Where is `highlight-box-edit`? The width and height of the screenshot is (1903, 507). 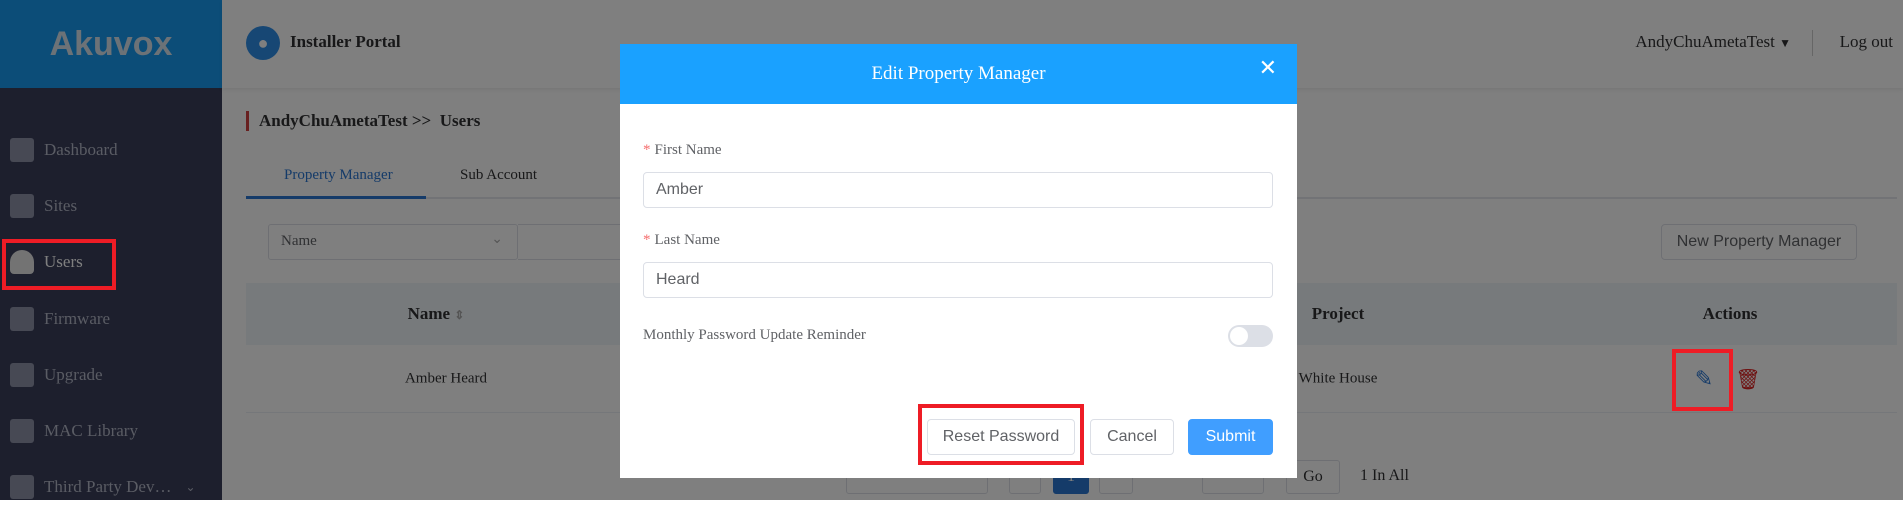 highlight-box-edit is located at coordinates (1702, 380).